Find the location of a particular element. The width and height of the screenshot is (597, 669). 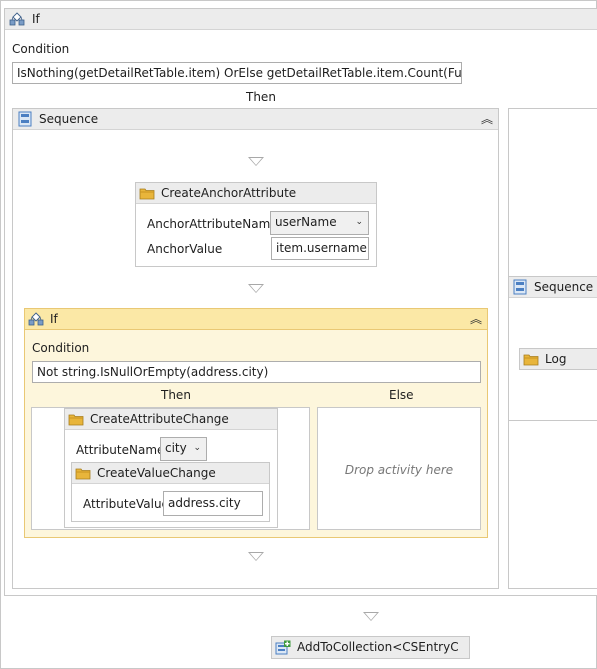

outer-if-title: If is located at coordinates (36, 19).